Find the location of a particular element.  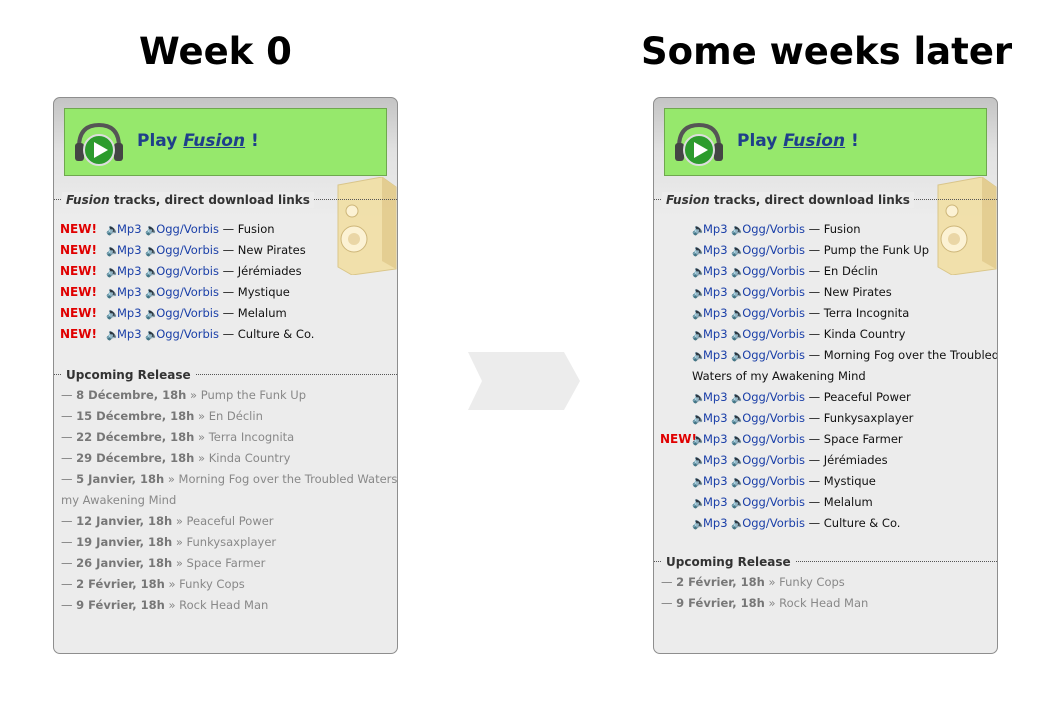

release-title: » Funky Cops is located at coordinates (204, 584).